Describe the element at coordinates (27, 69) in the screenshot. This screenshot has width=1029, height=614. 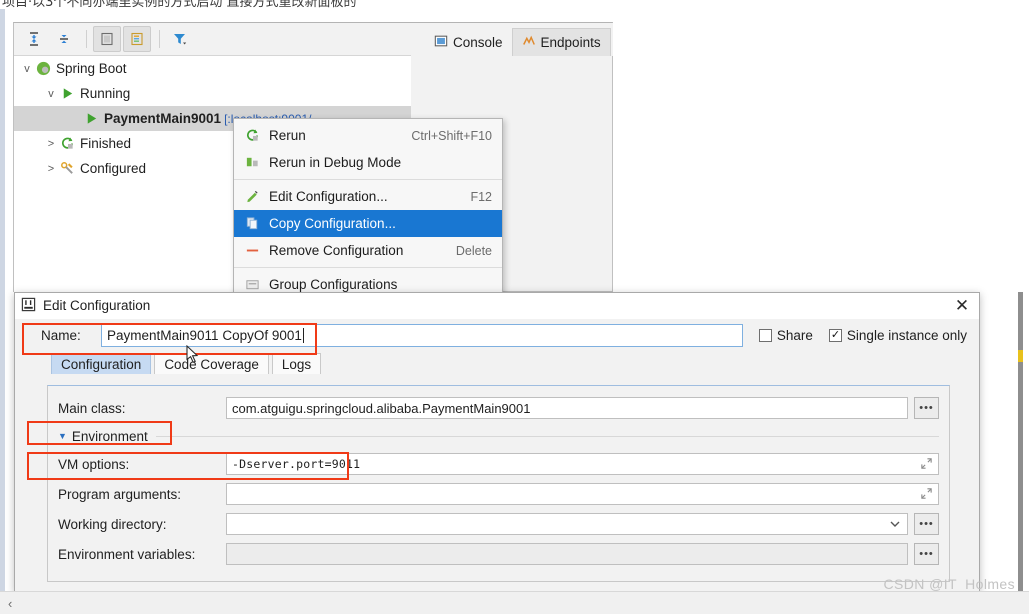
I see `chevron-down-icon: v` at that location.